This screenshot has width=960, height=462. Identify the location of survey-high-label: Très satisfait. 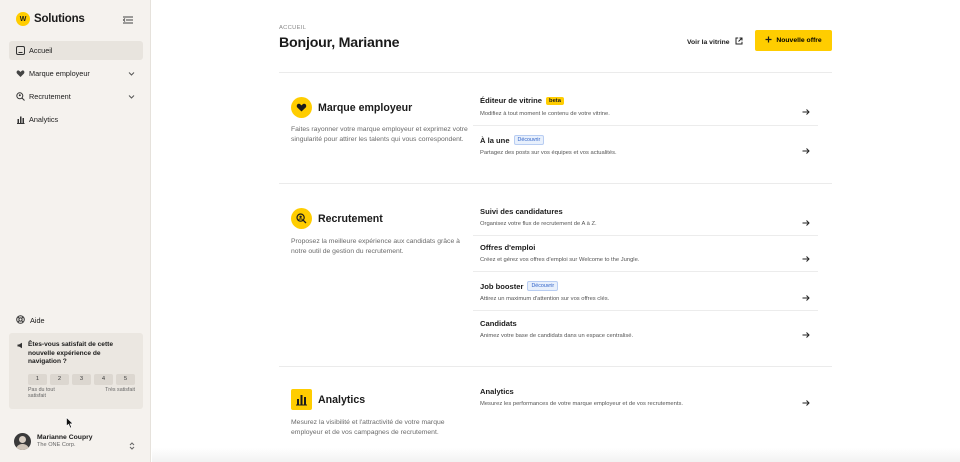
(120, 389).